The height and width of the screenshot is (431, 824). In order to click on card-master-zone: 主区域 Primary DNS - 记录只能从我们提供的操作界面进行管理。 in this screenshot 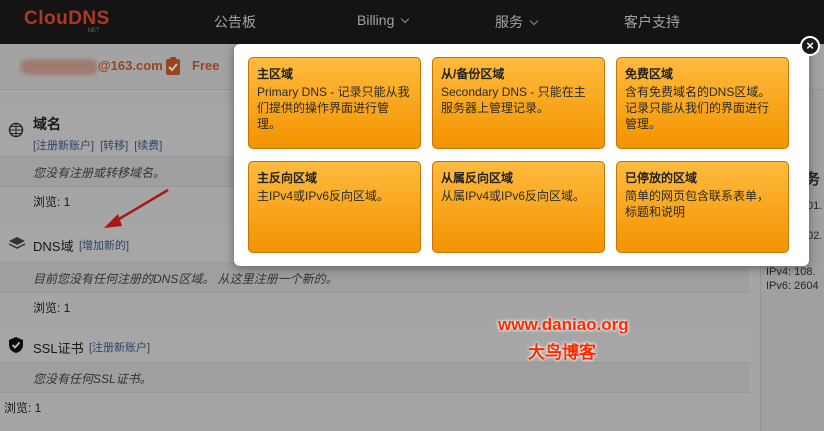, I will do `click(334, 103)`.